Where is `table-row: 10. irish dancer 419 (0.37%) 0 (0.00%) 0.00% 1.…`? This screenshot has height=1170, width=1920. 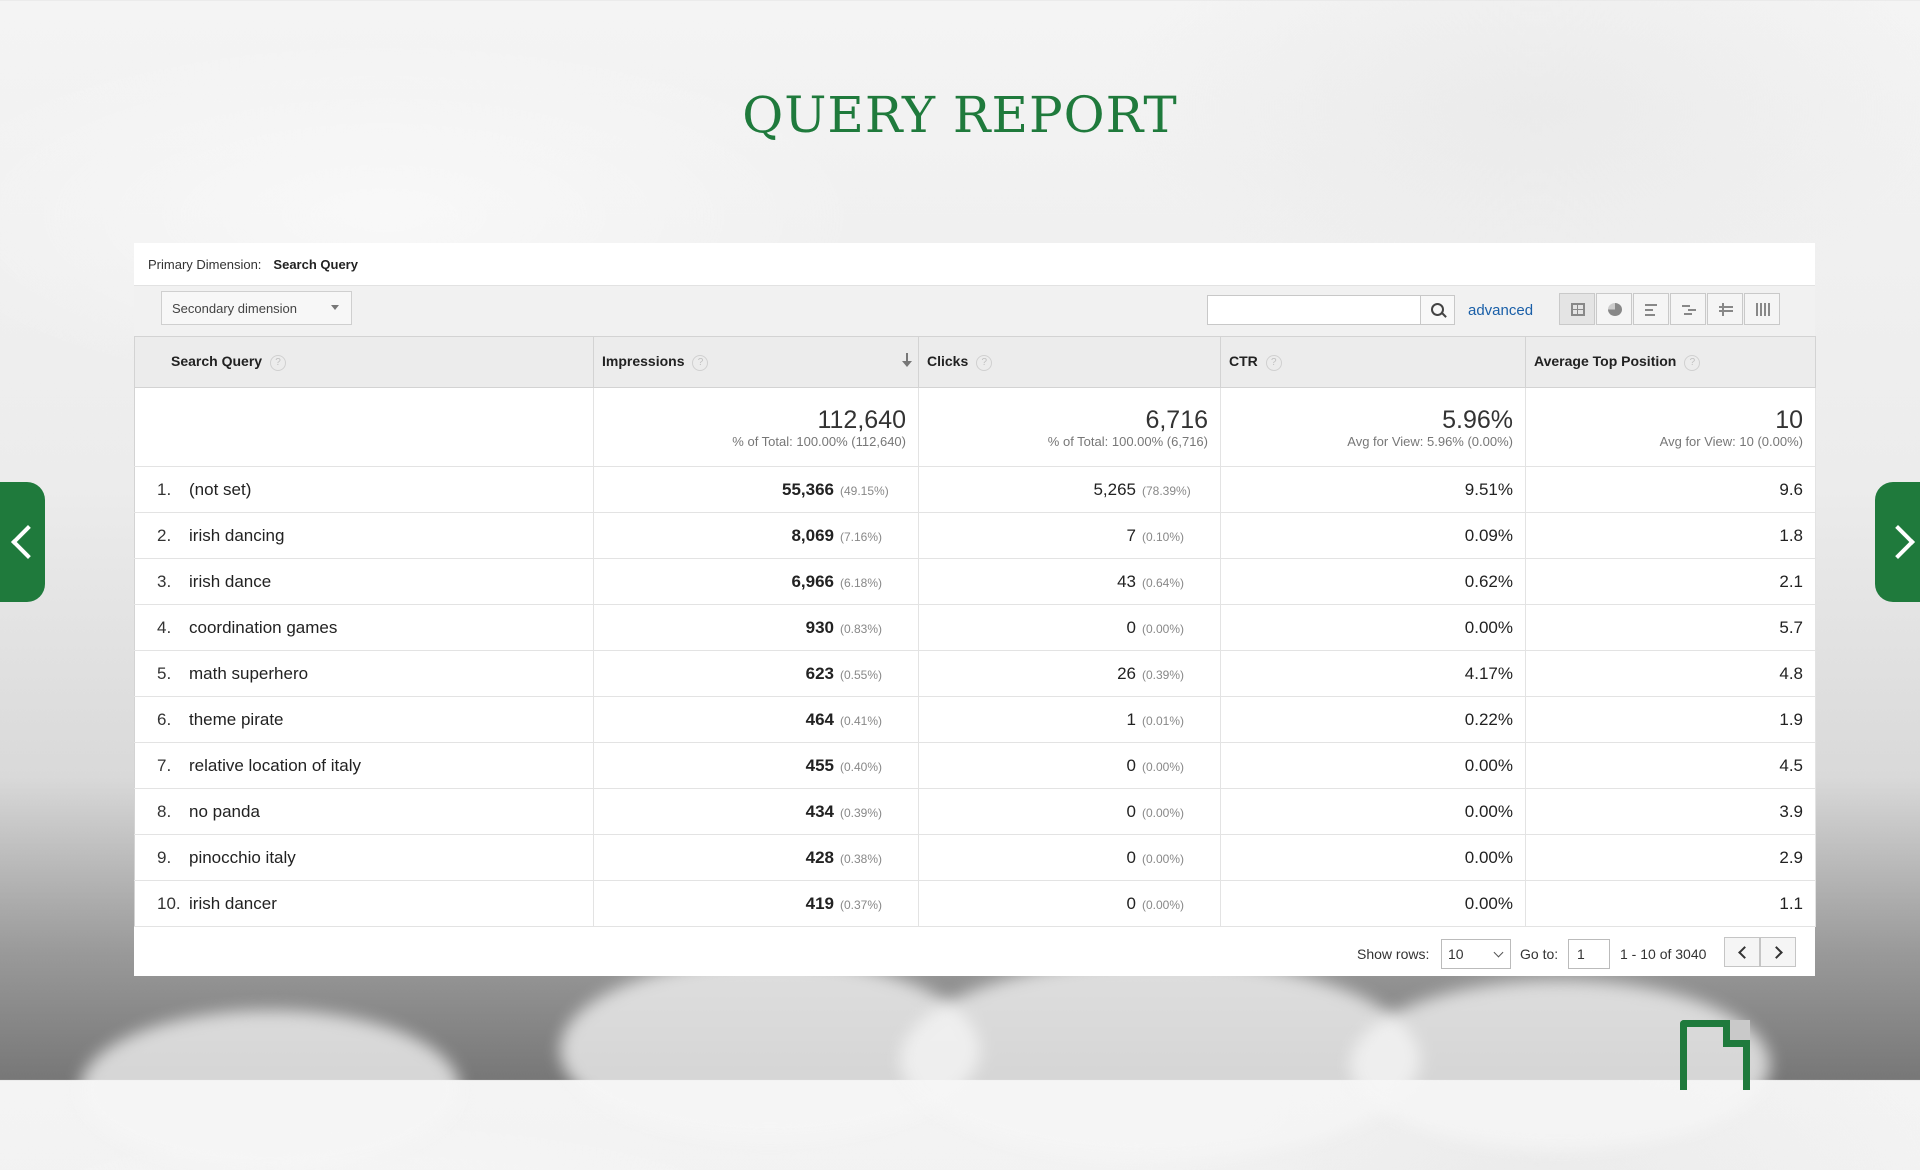 table-row: 10. irish dancer 419 (0.37%) 0 (0.00%) 0.00% 1.… is located at coordinates (975, 903).